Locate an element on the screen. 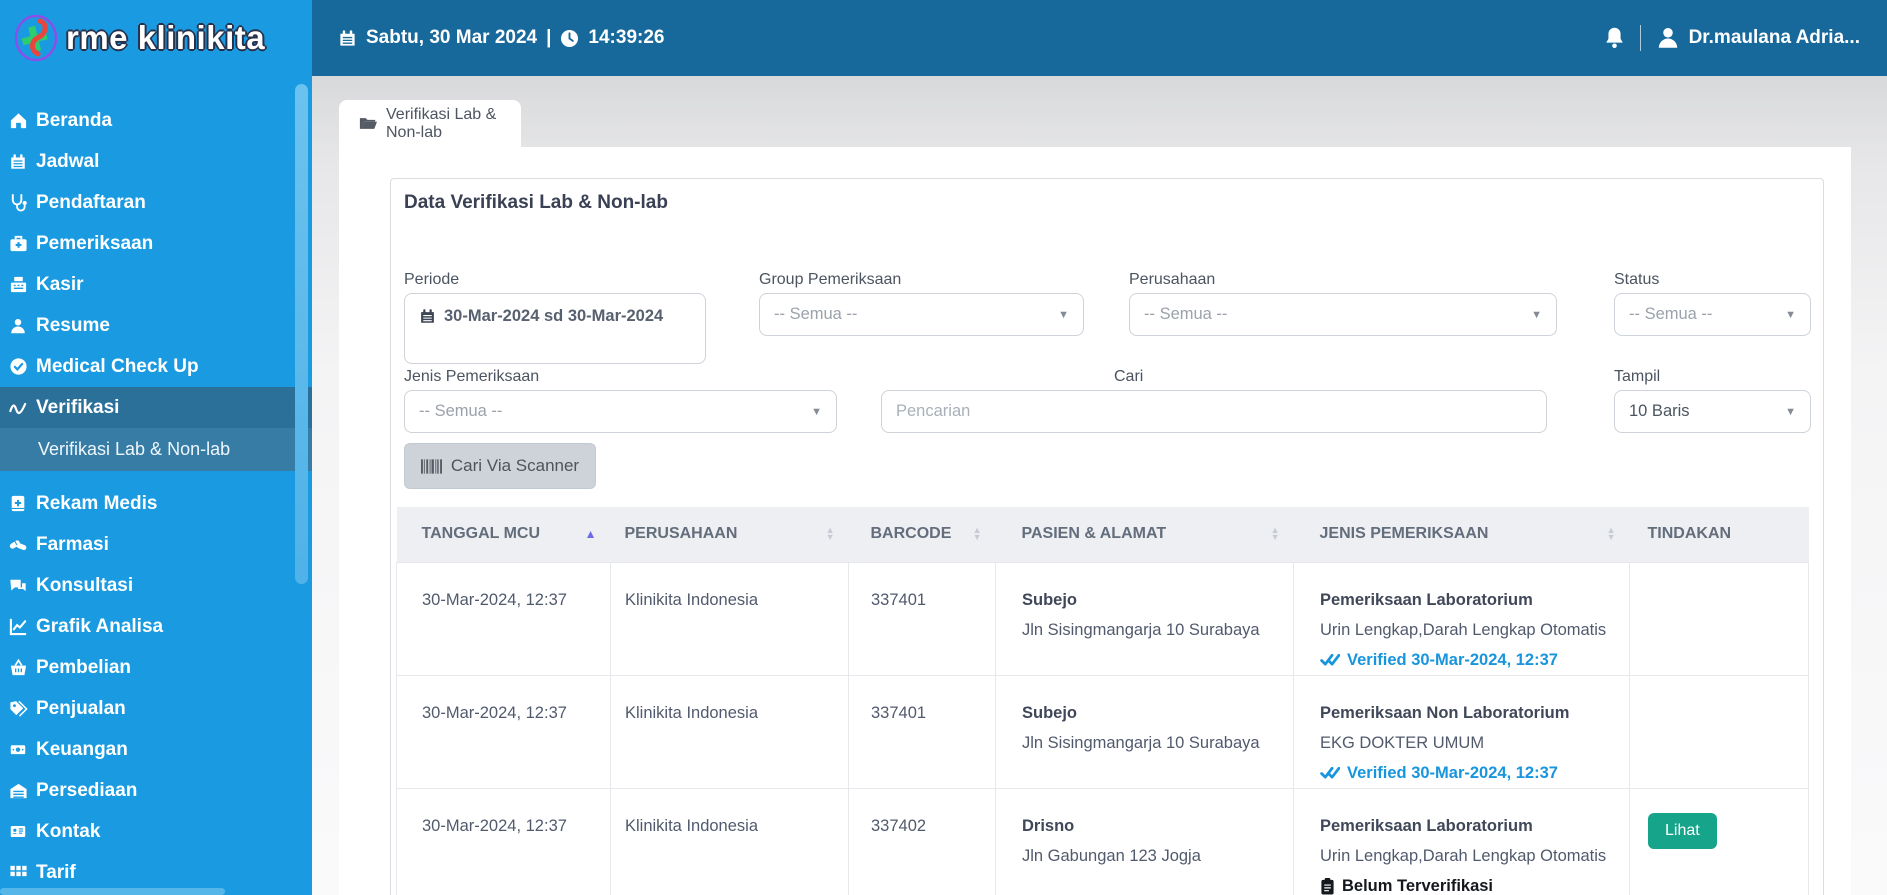 The image size is (1887, 895). brand-name: rme klinikita is located at coordinates (166, 37).